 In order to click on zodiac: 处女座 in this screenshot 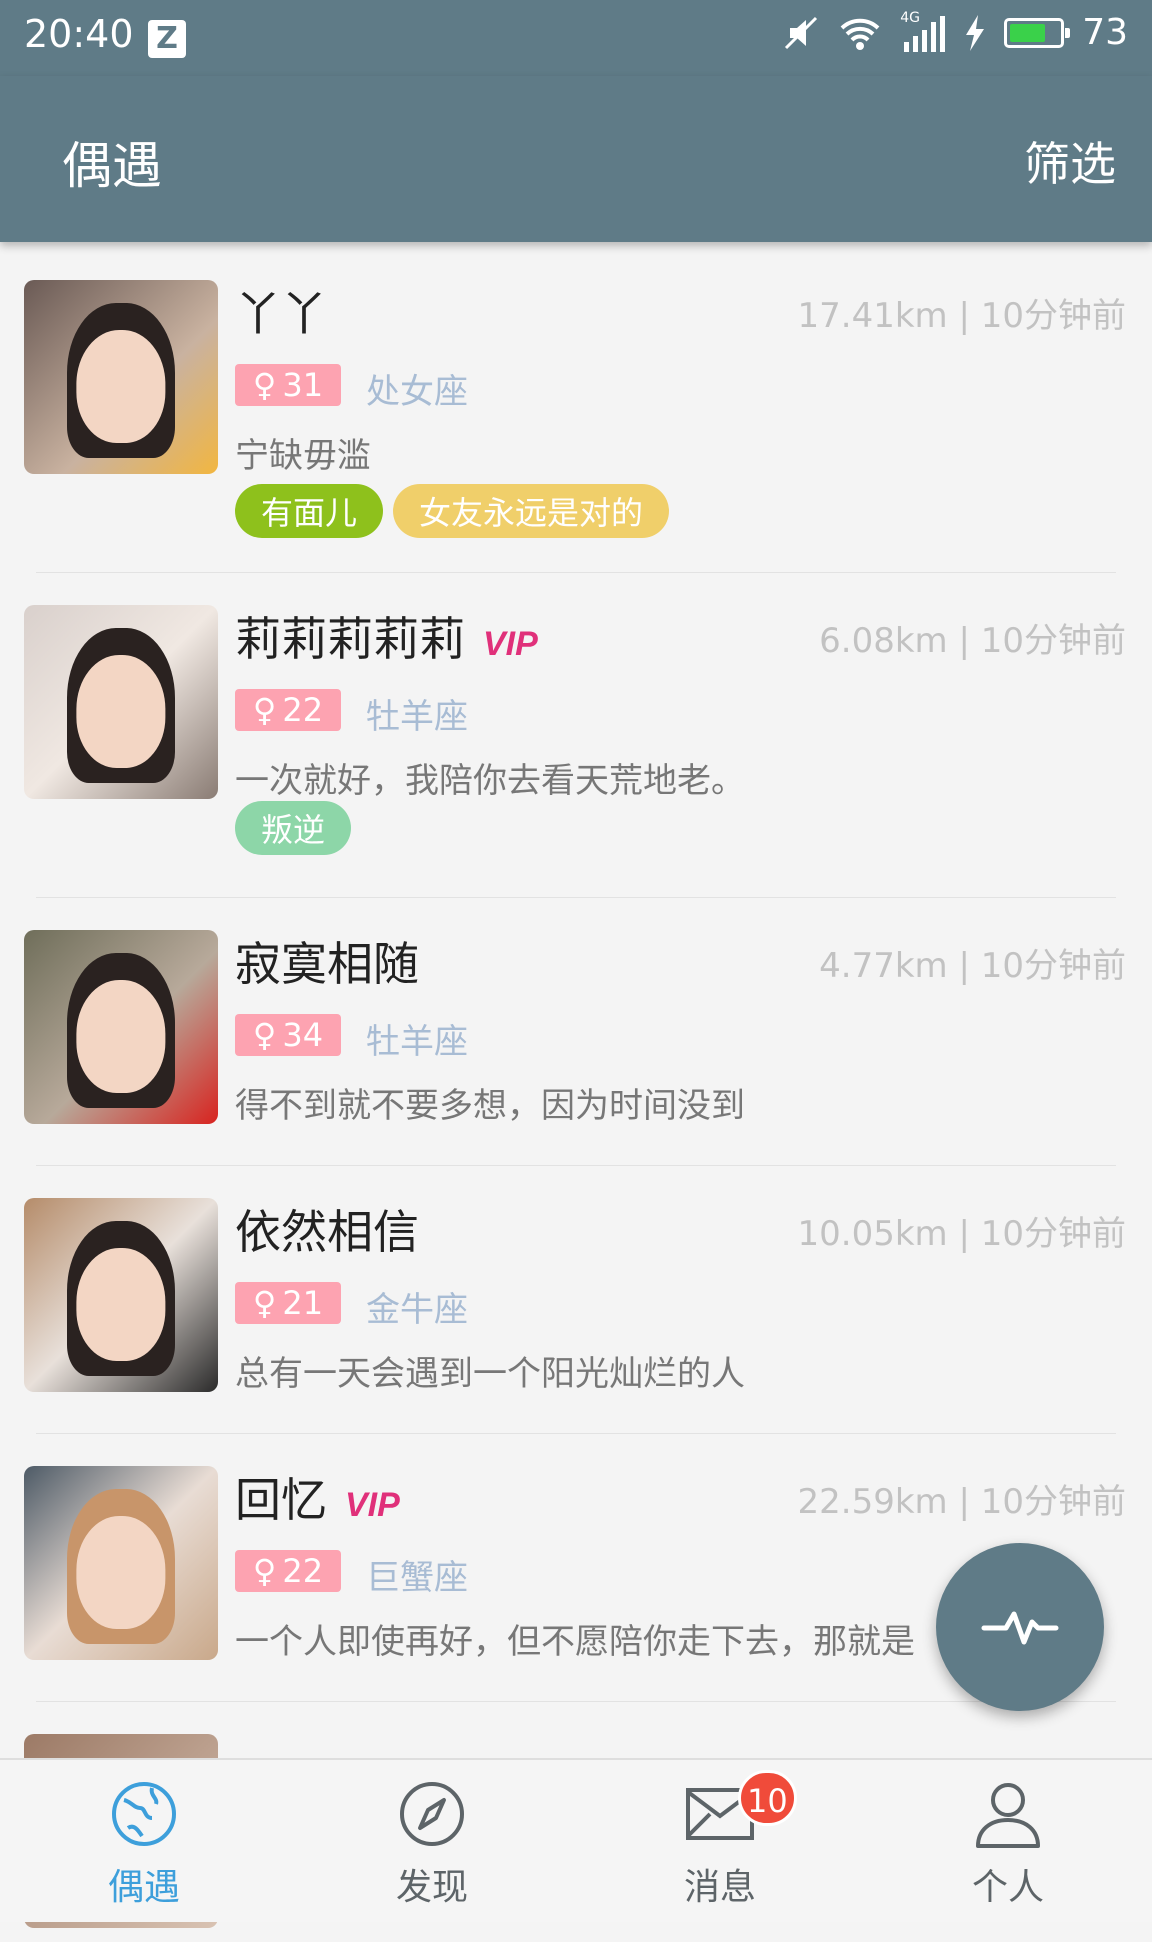, I will do `click(417, 392)`.